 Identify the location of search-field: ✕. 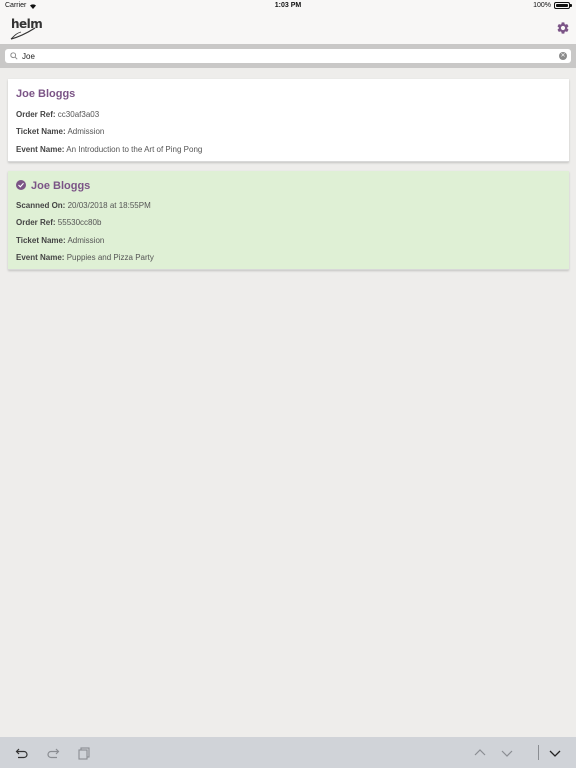
(288, 56).